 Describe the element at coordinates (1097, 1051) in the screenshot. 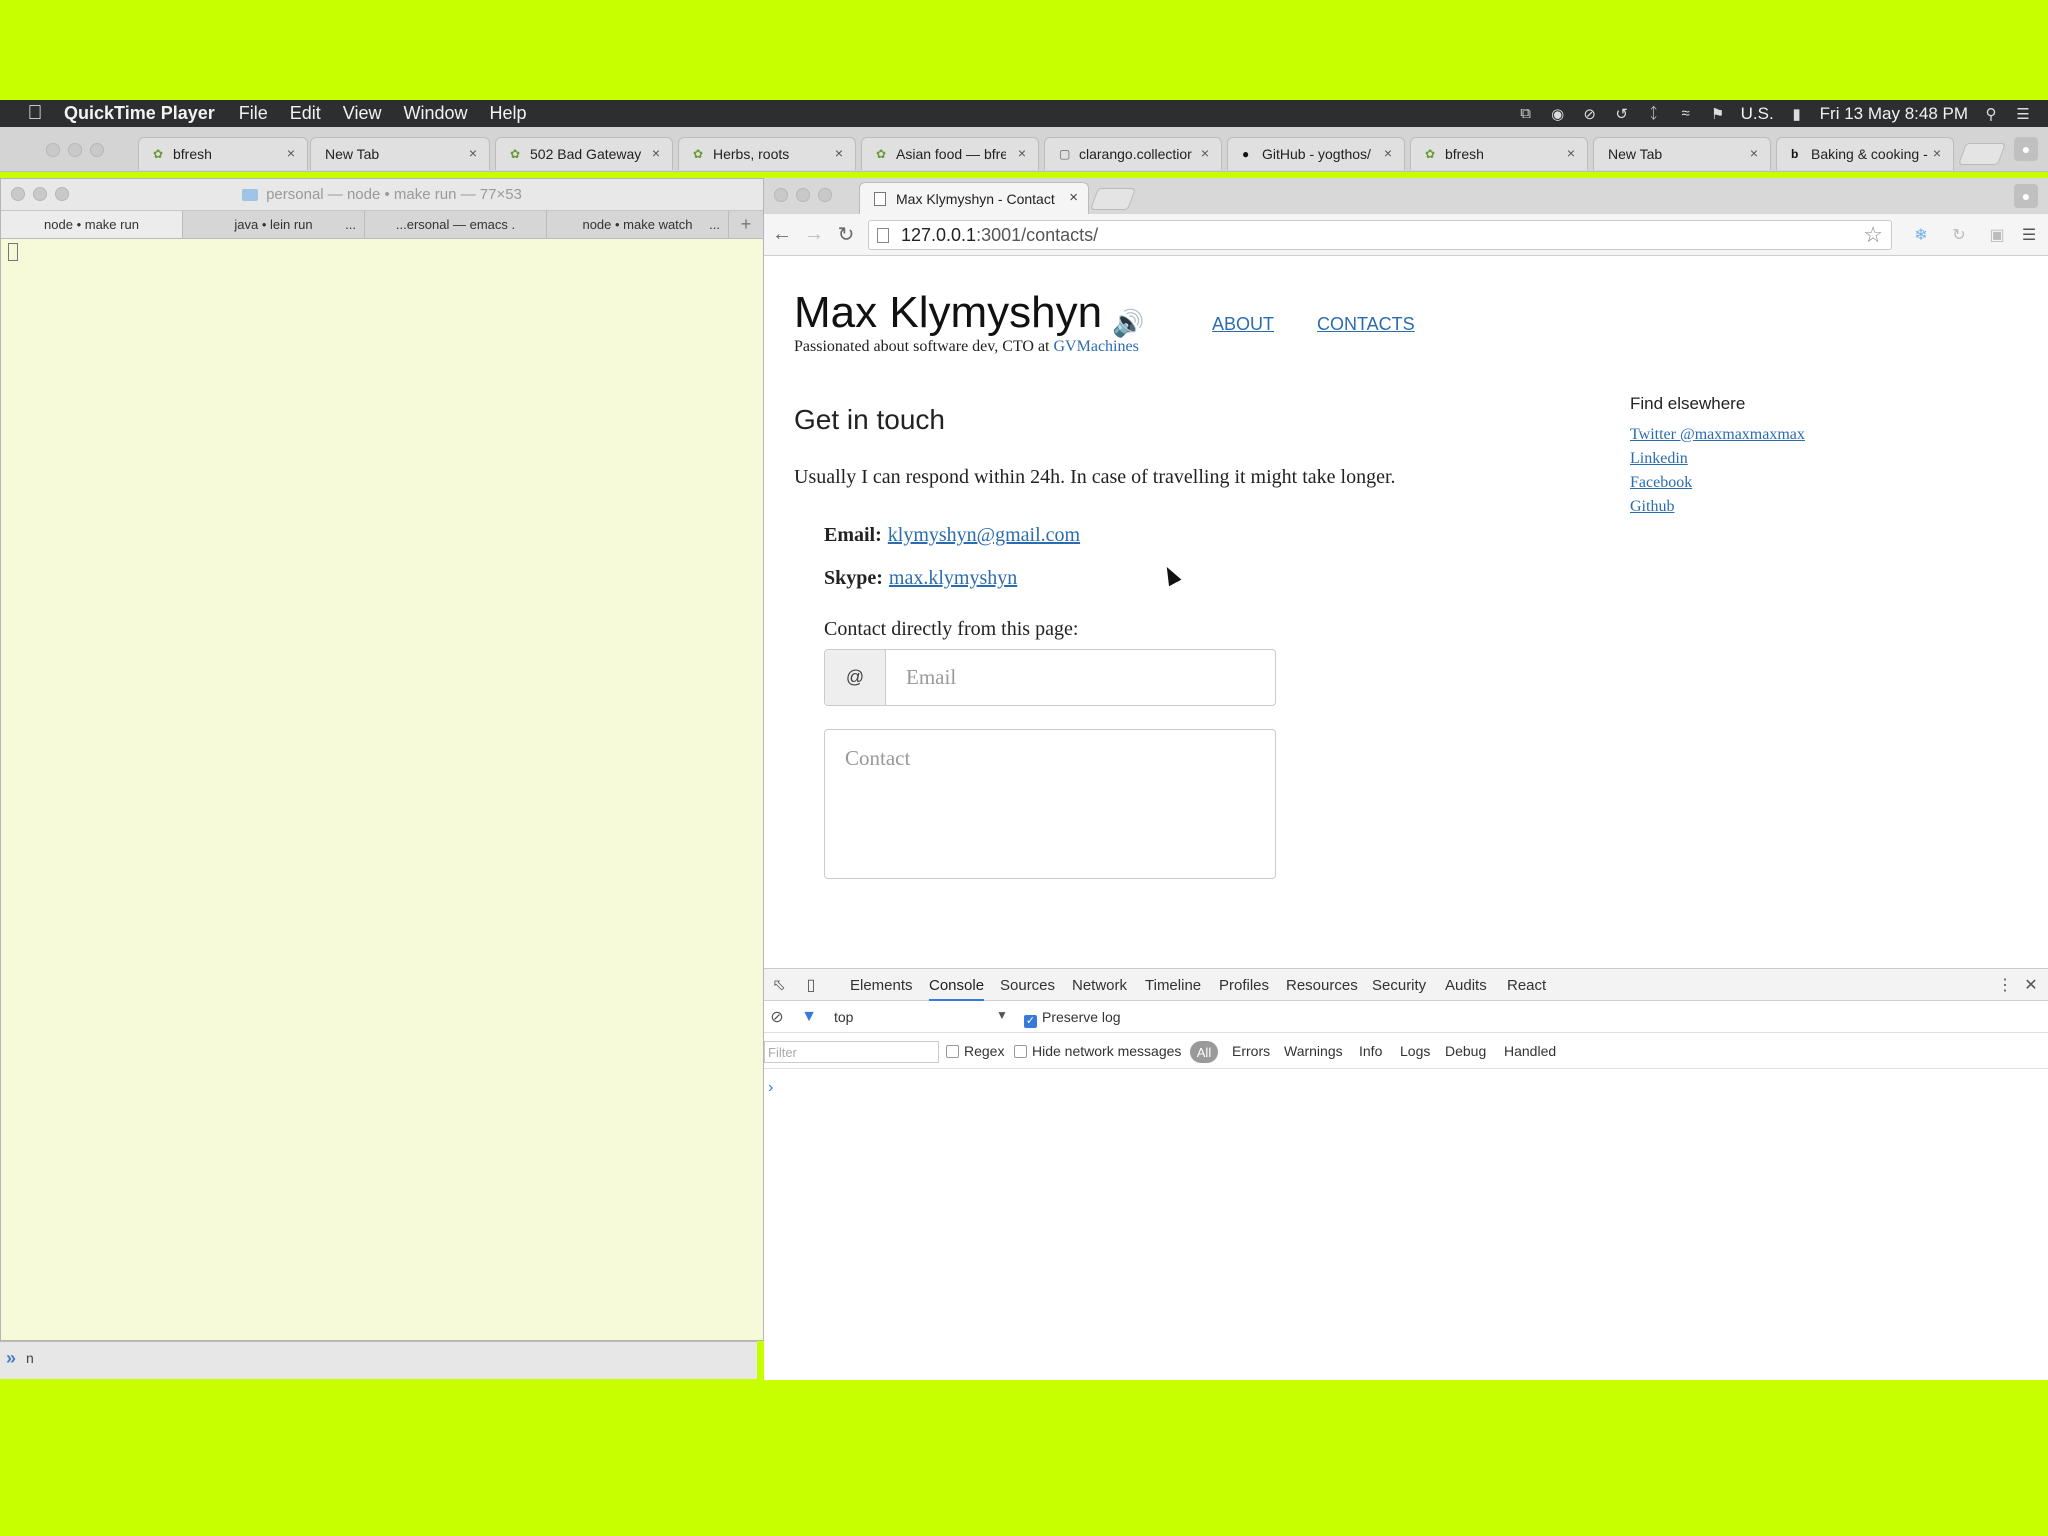

I see `hide-network-checkbox: Hide network messages` at that location.